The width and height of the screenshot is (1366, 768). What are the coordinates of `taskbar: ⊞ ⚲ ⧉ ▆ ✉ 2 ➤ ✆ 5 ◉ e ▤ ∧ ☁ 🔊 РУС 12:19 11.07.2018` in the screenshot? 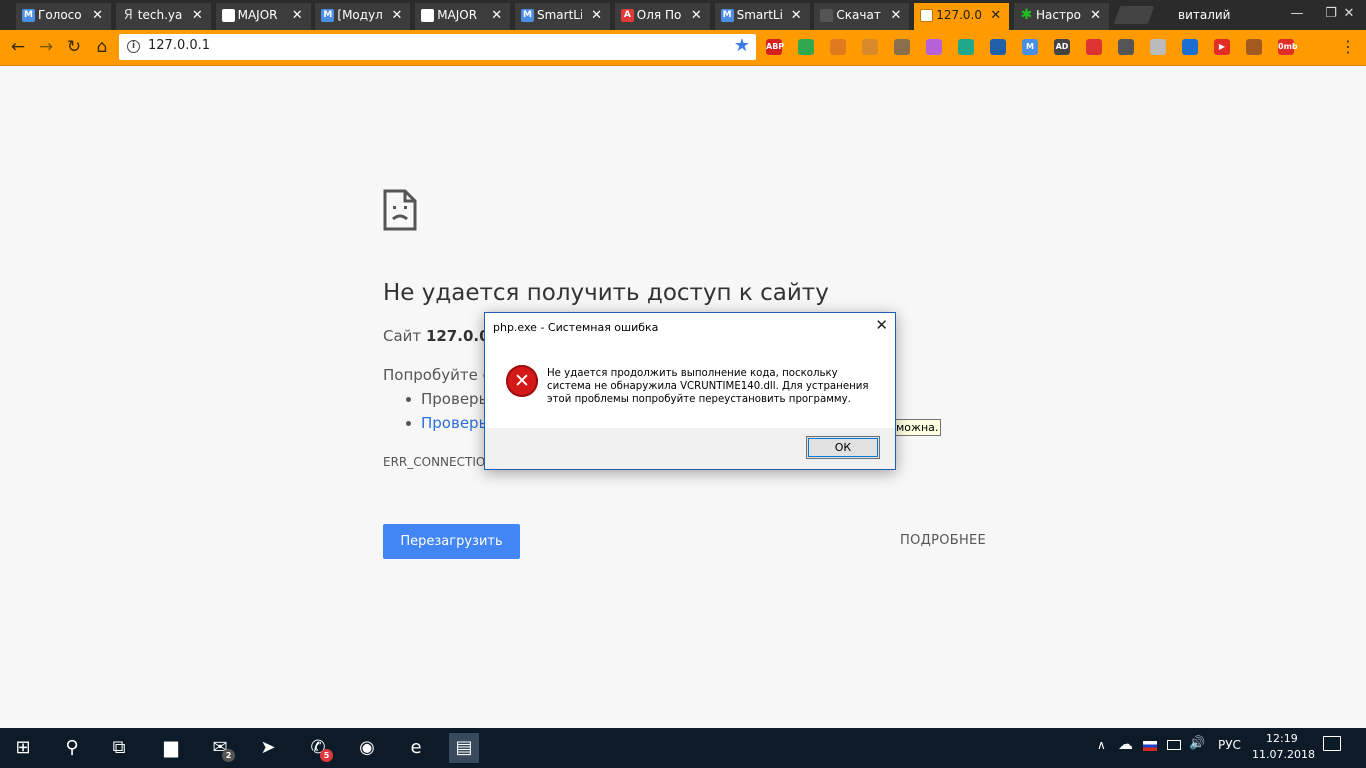 It's located at (683, 748).